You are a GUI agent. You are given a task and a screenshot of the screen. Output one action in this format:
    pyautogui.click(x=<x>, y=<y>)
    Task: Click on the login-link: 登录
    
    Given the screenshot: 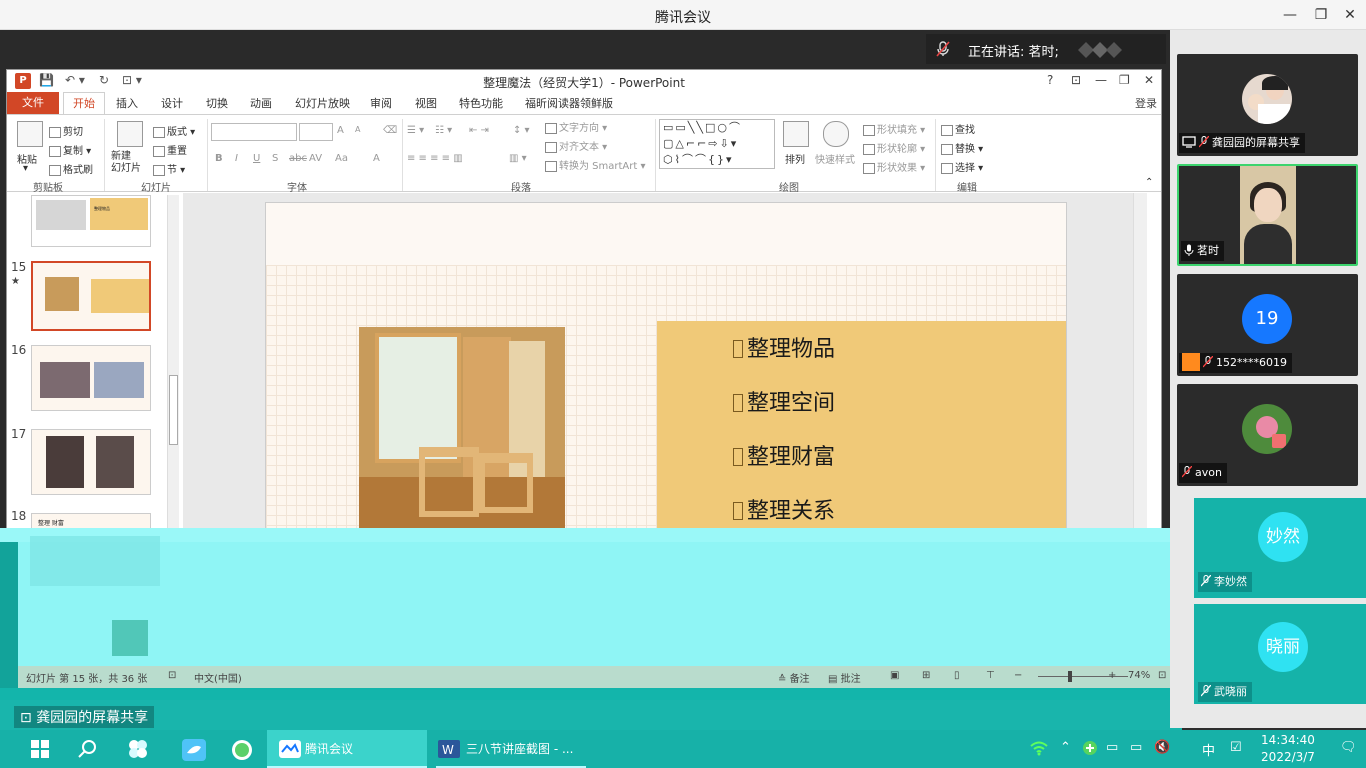 What is the action you would take?
    pyautogui.click(x=1146, y=103)
    